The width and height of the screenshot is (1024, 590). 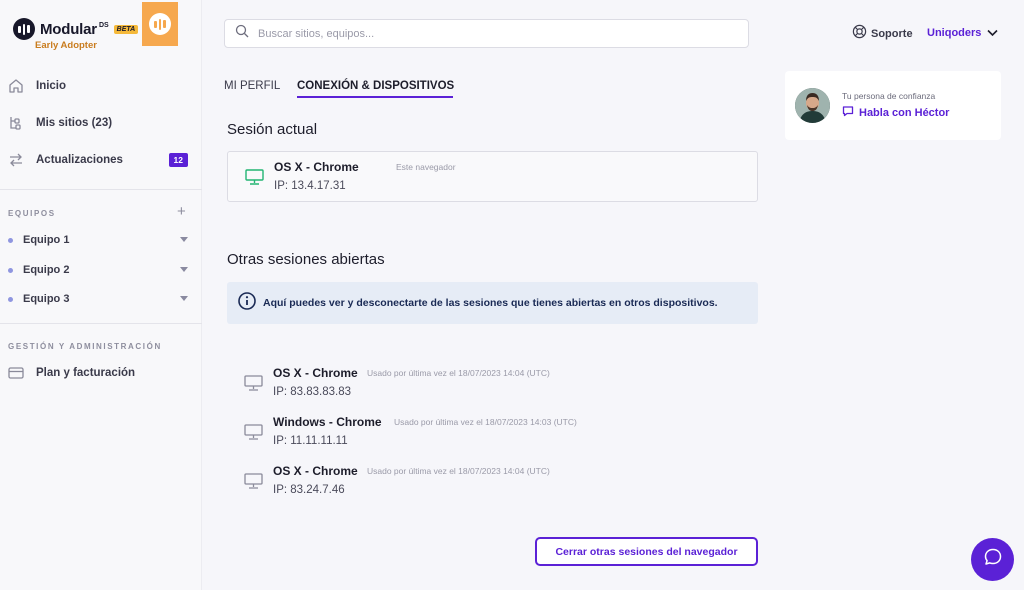 I want to click on admin-section-title: GESTIÓN Y ADMINISTRACIÓN, so click(x=85, y=346).